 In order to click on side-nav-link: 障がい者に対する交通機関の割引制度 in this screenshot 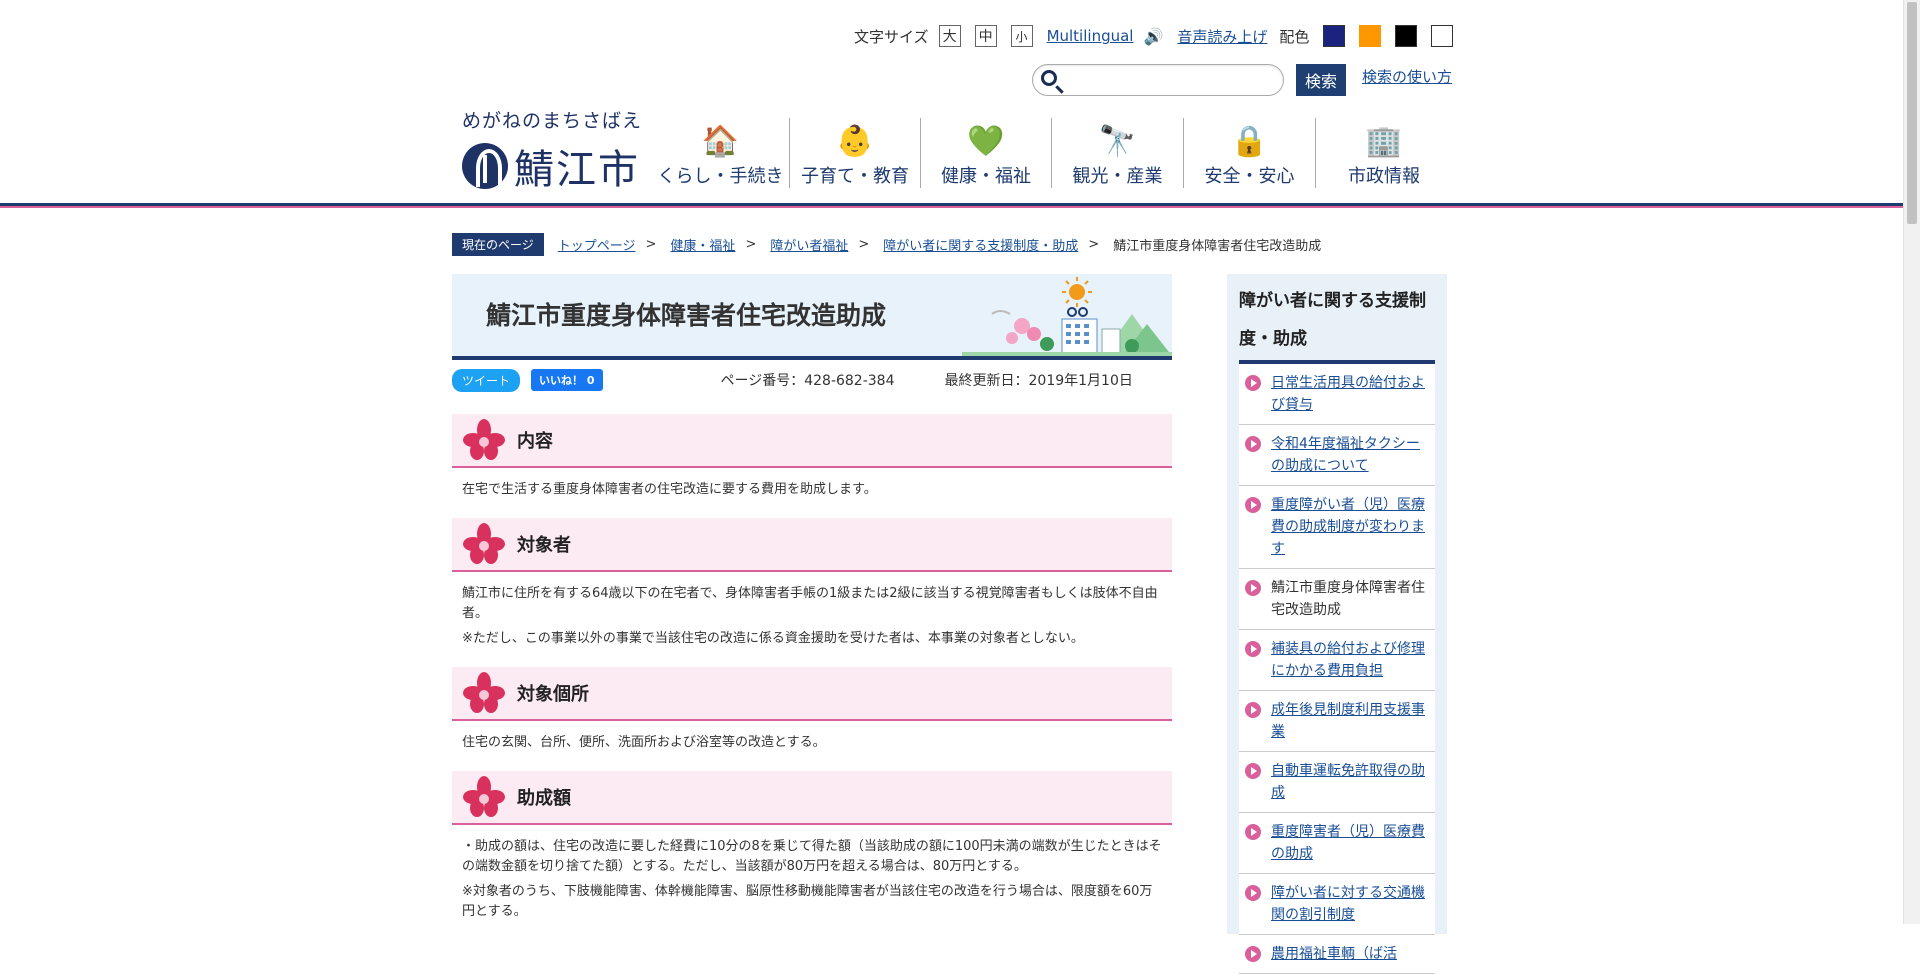, I will do `click(1350, 904)`.